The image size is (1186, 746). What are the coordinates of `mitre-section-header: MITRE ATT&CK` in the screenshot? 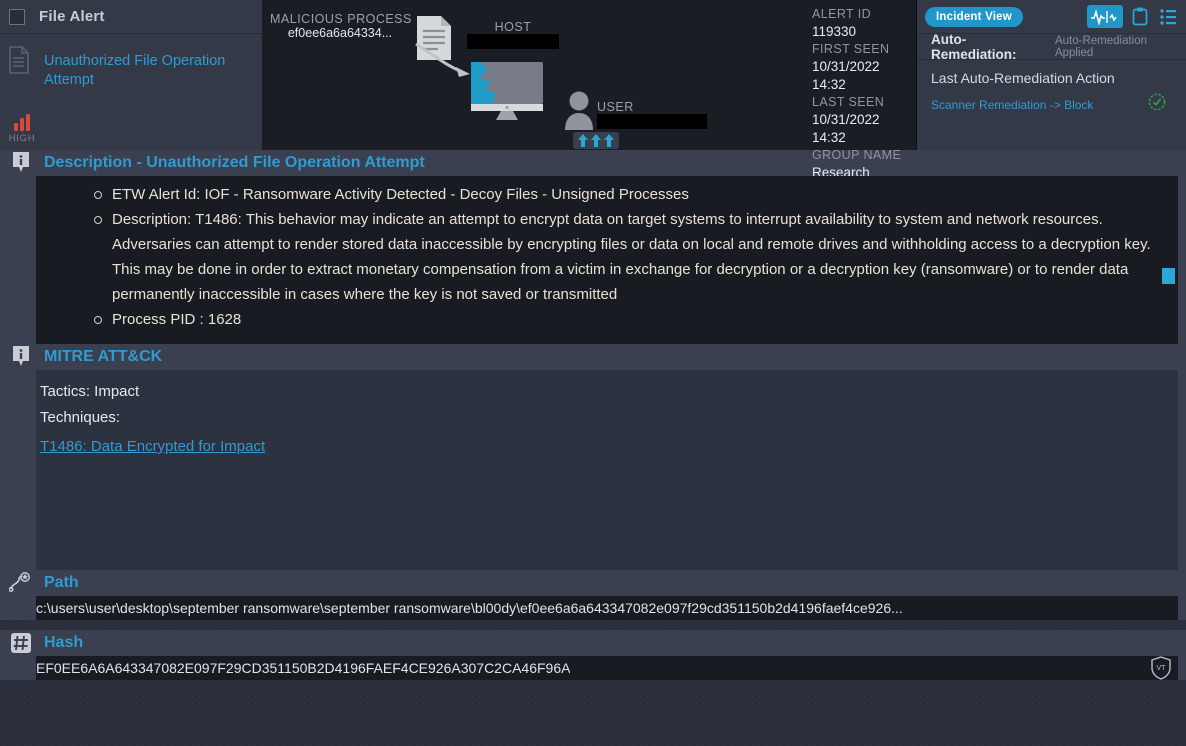 It's located at (593, 357).